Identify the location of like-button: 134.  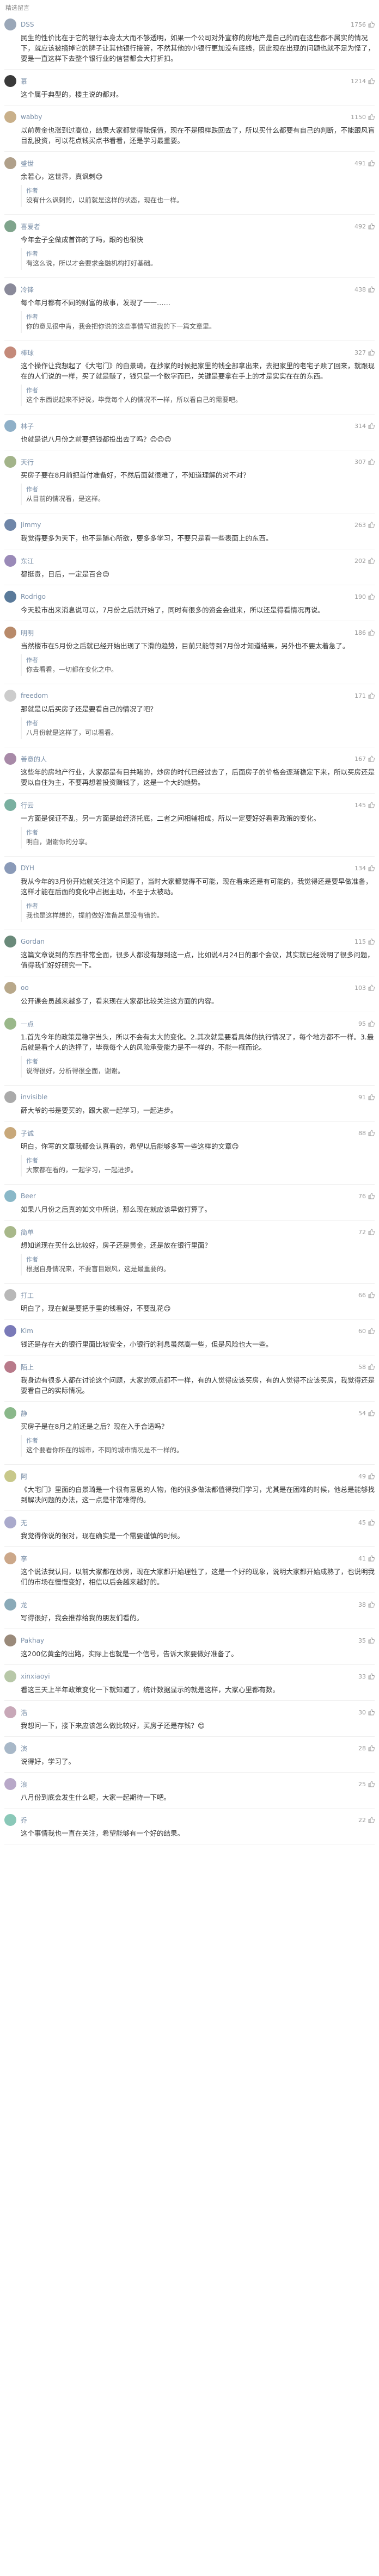
(364, 868).